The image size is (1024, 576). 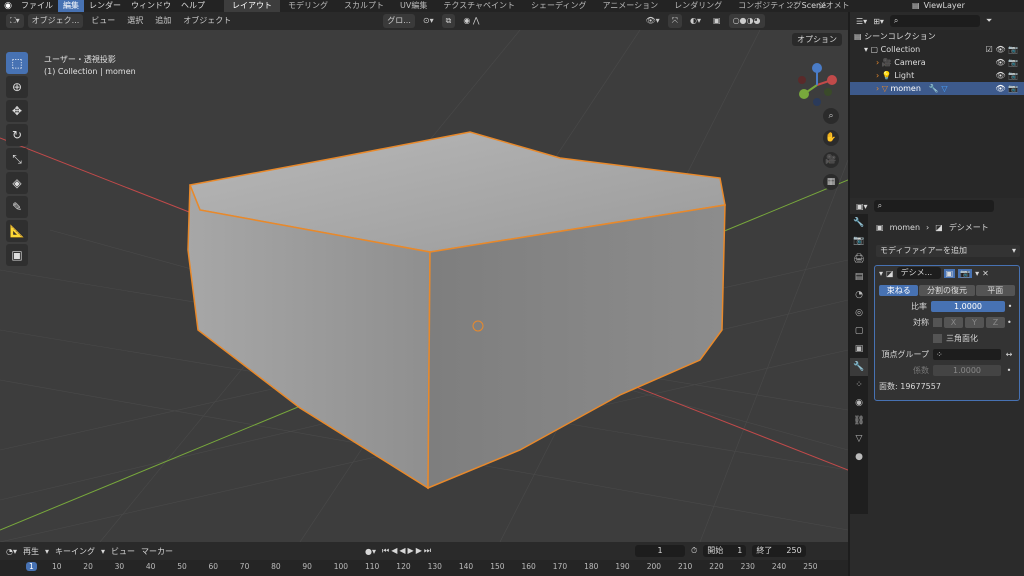 I want to click on modifier-menu-icon: ▾, so click(x=977, y=273).